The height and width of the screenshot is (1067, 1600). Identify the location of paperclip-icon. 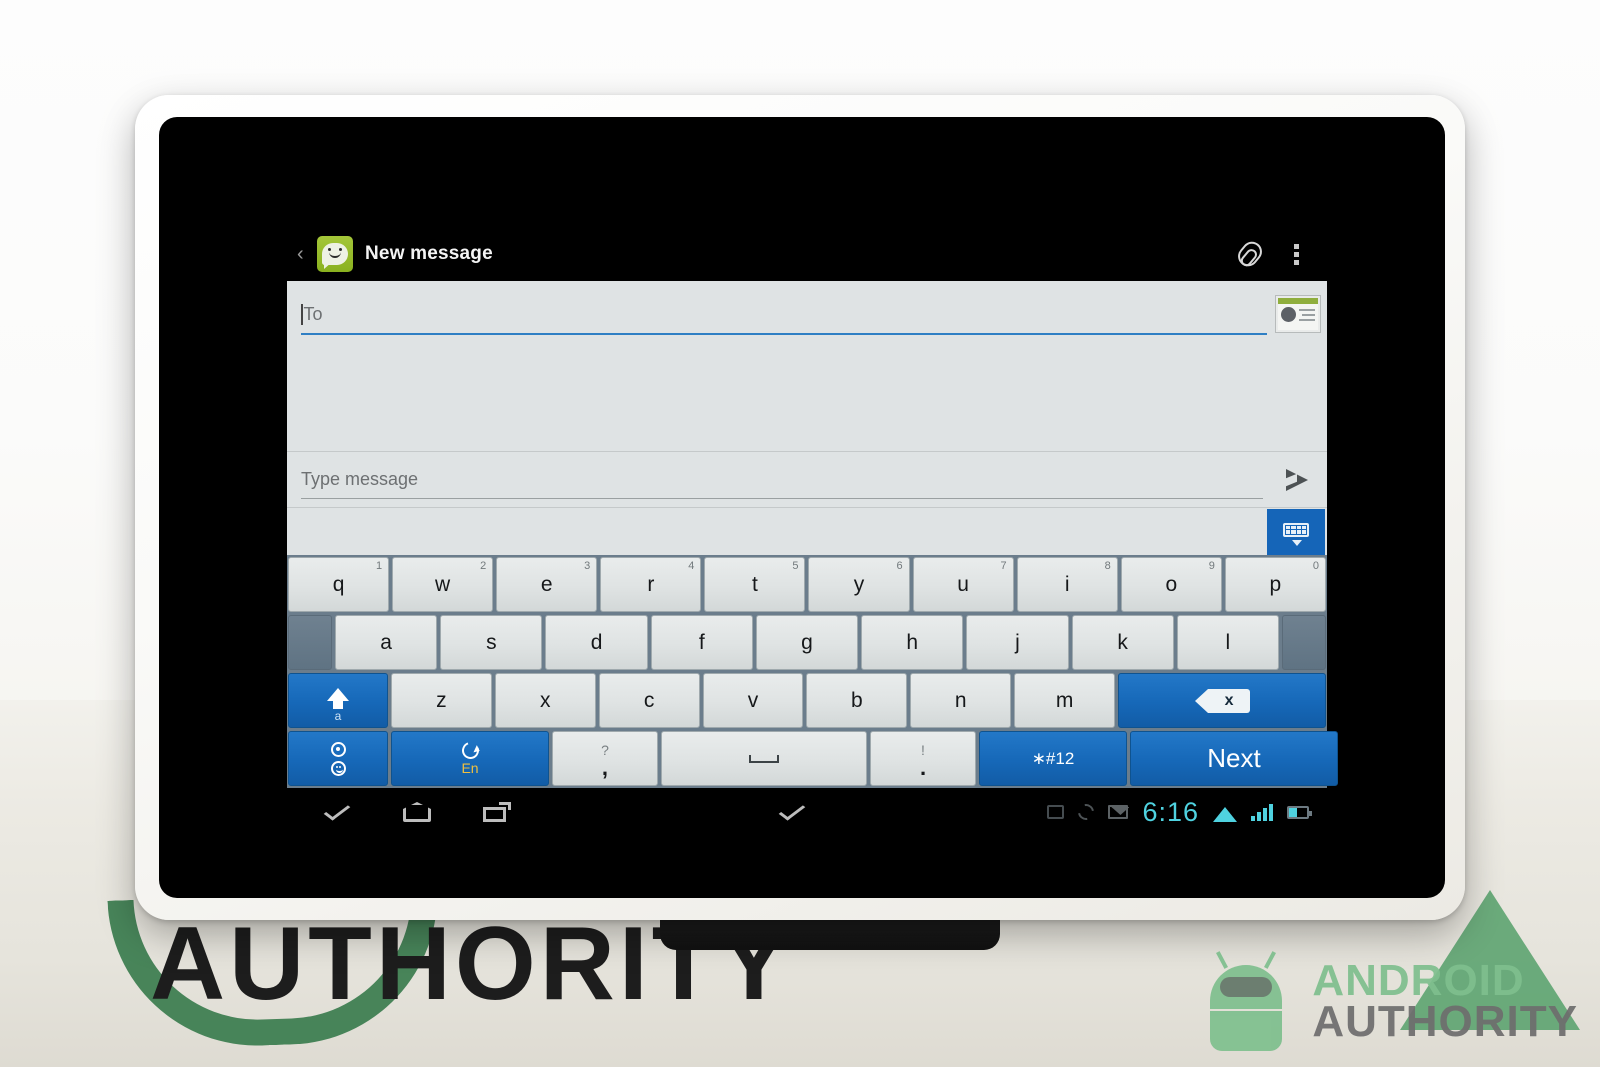
(1250, 254).